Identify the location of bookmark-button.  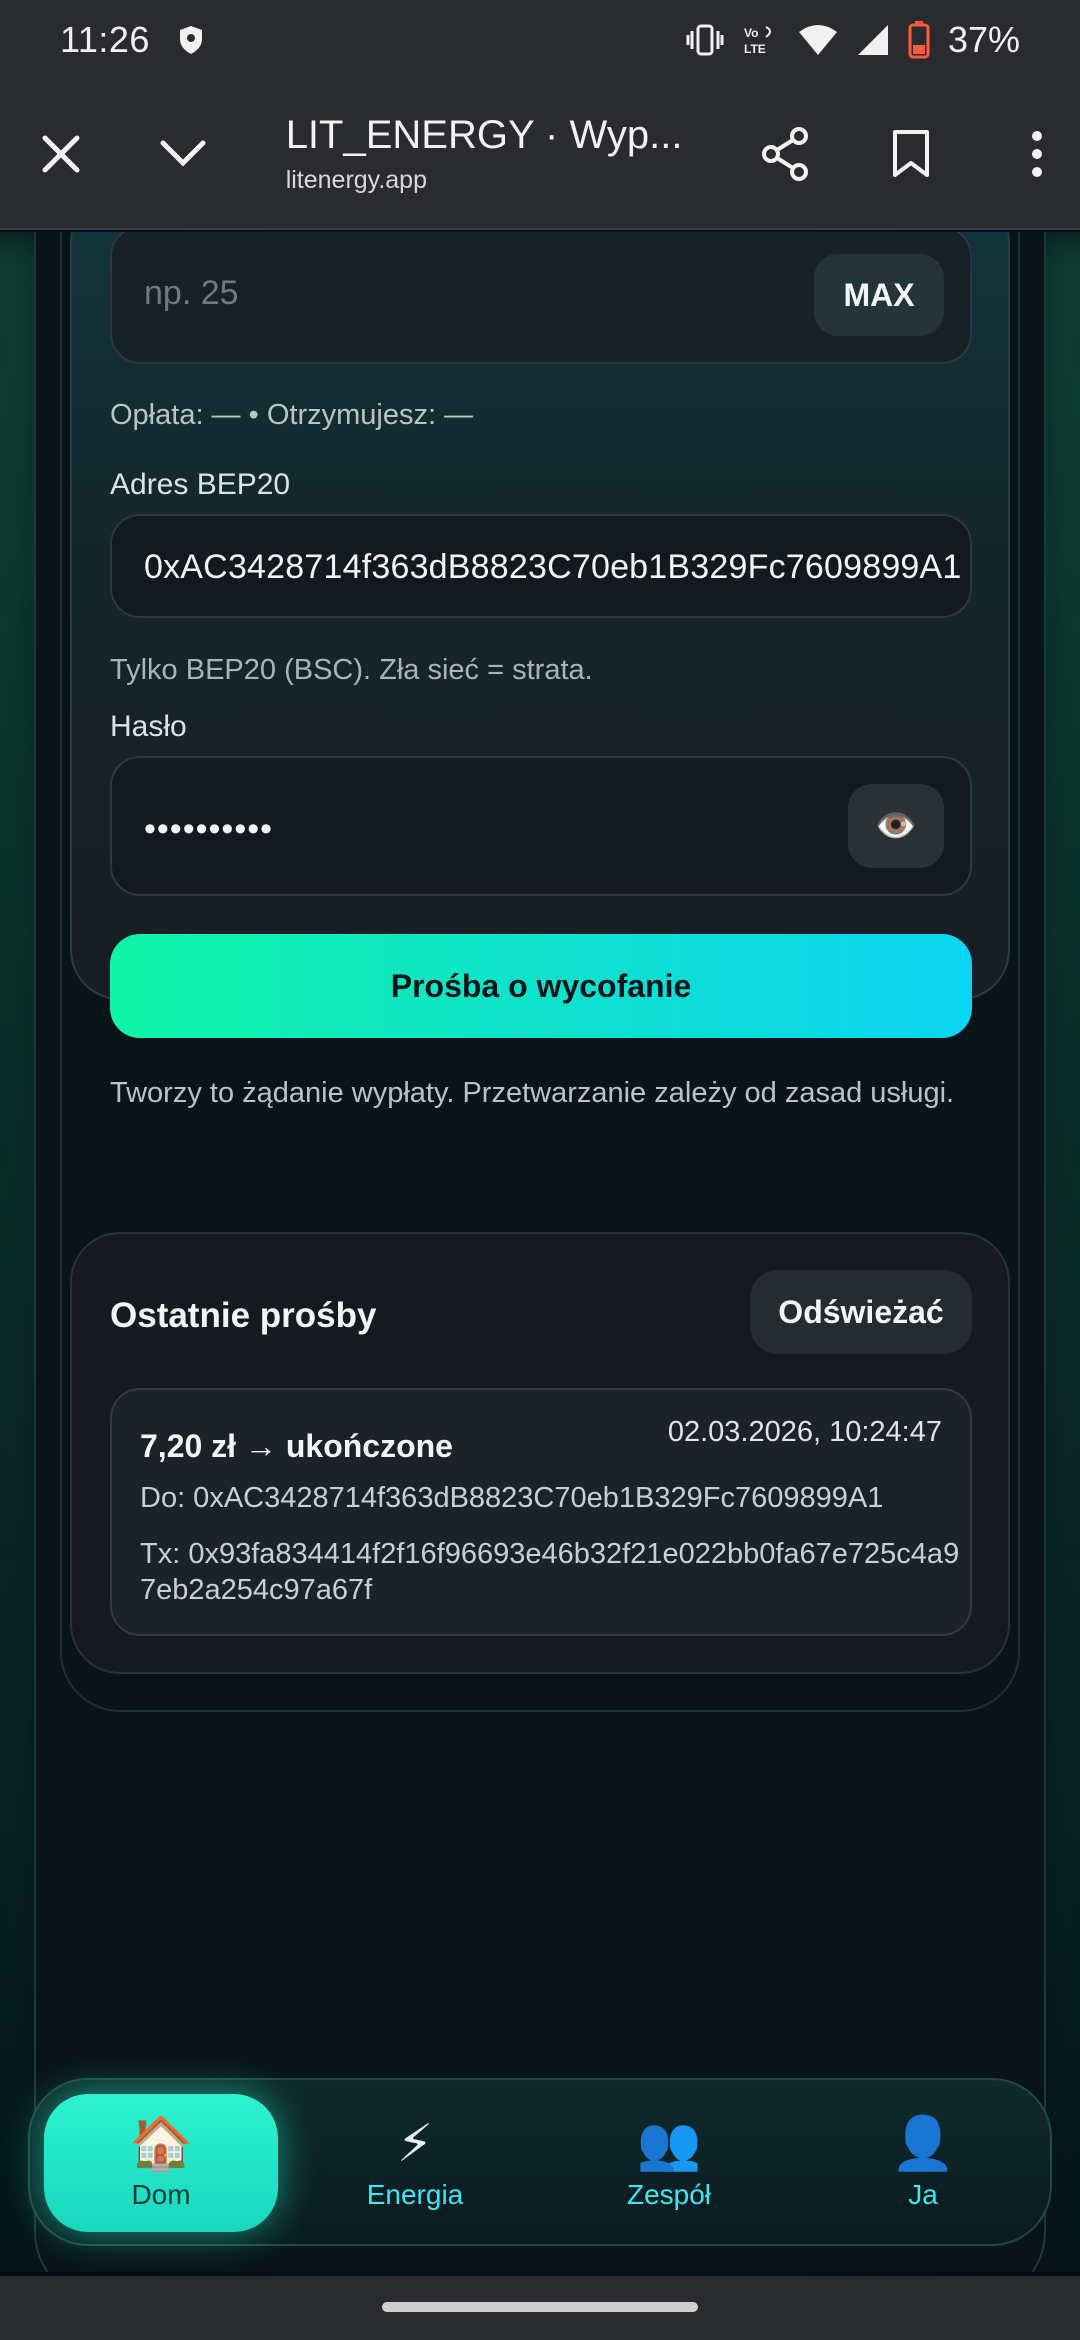
(911, 154).